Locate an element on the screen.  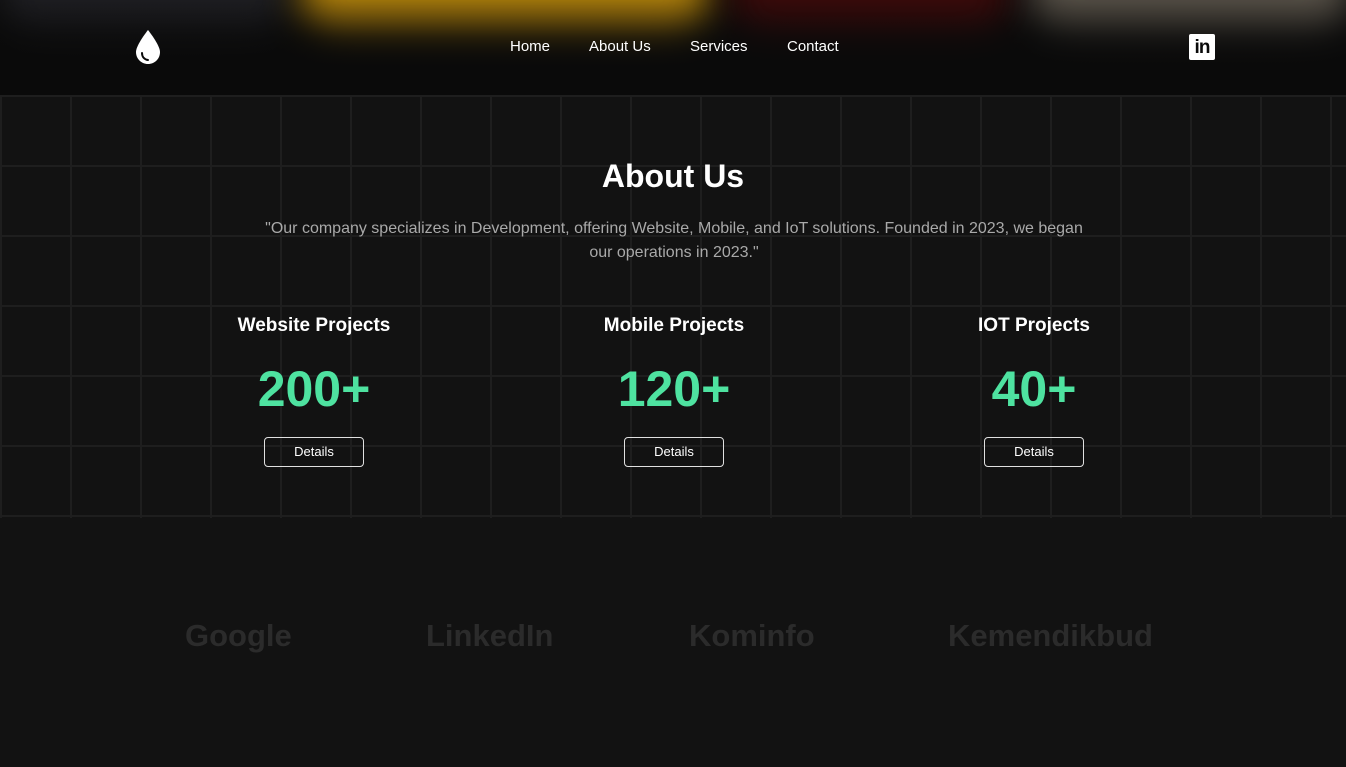
main-nav: Home About Us Services Contact is located at coordinates (673, 49).